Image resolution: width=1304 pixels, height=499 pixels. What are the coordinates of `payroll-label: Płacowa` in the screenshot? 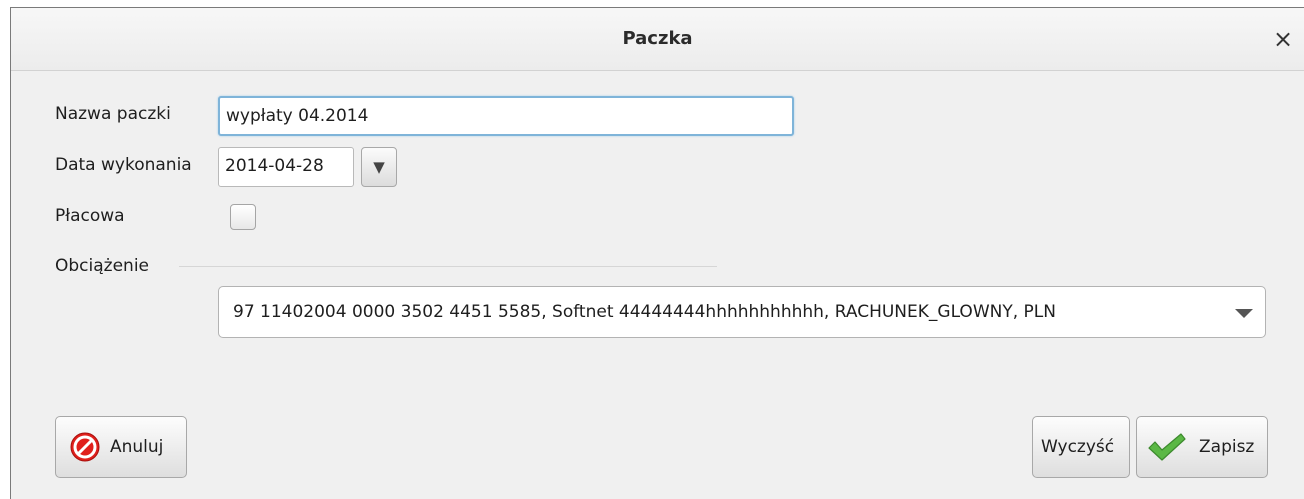 It's located at (90, 216).